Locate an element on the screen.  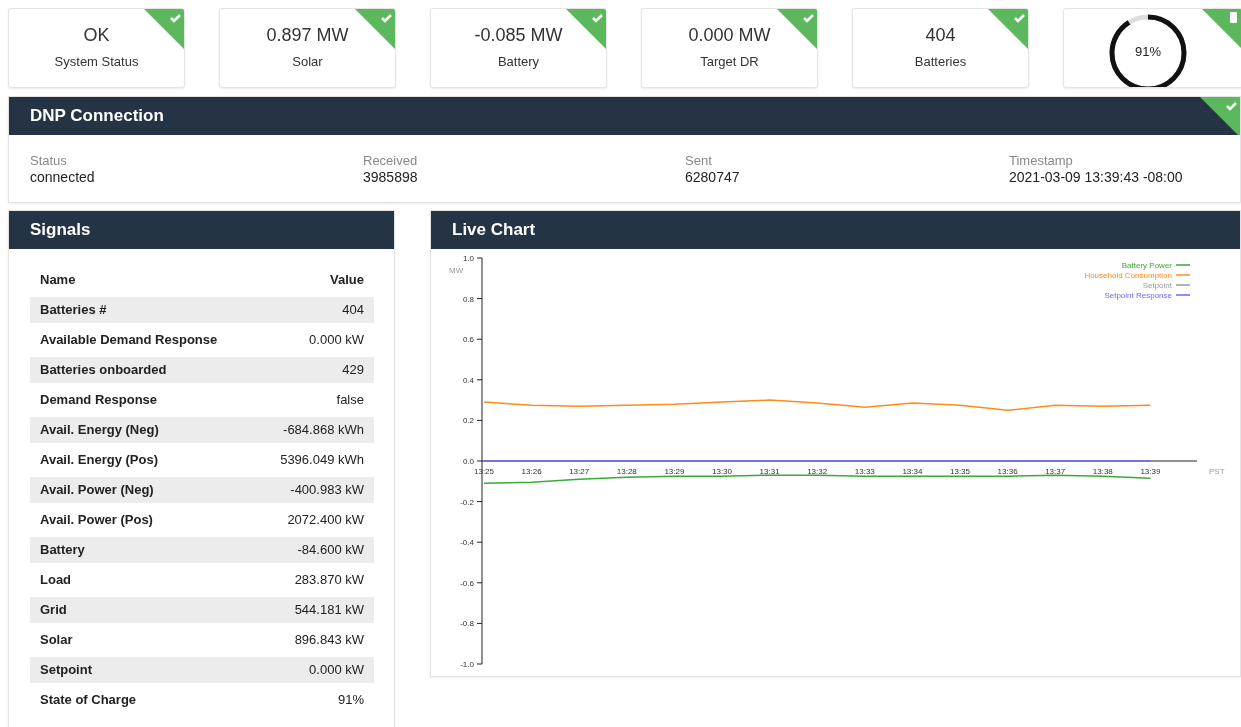
table-cell: Avail. Power (Neg) is located at coordinates (143, 490).